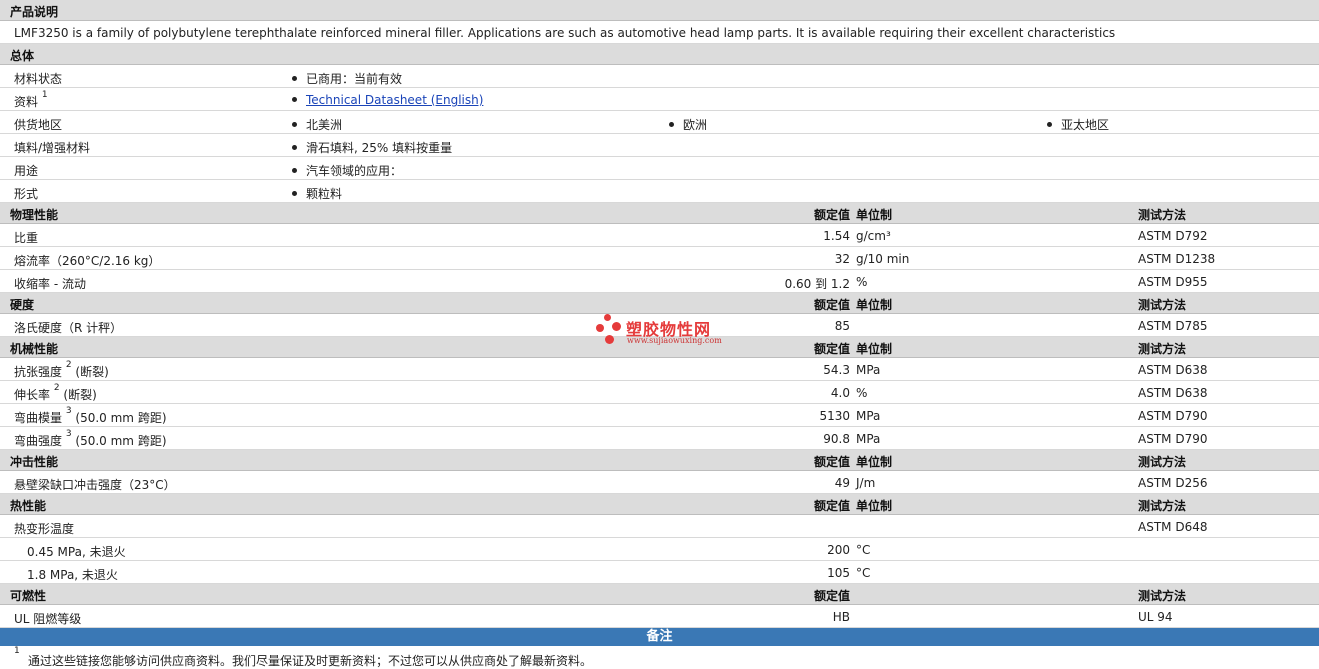 Image resolution: width=1319 pixels, height=669 pixels. What do you see at coordinates (22, 56) in the screenshot?
I see `section-title: 总体` at bounding box center [22, 56].